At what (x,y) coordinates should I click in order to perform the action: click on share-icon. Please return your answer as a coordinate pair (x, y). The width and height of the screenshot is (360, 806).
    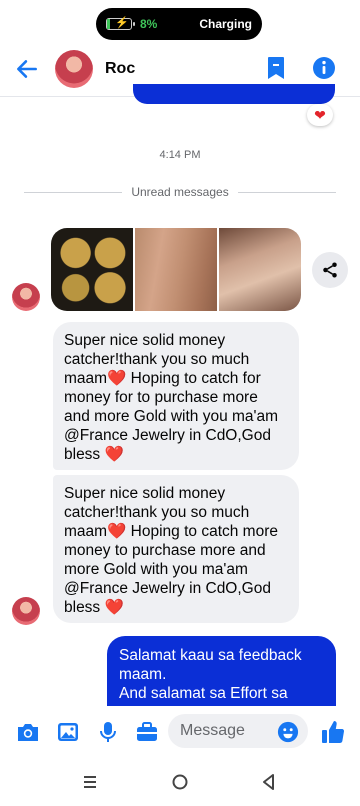
    Looking at the image, I should click on (330, 270).